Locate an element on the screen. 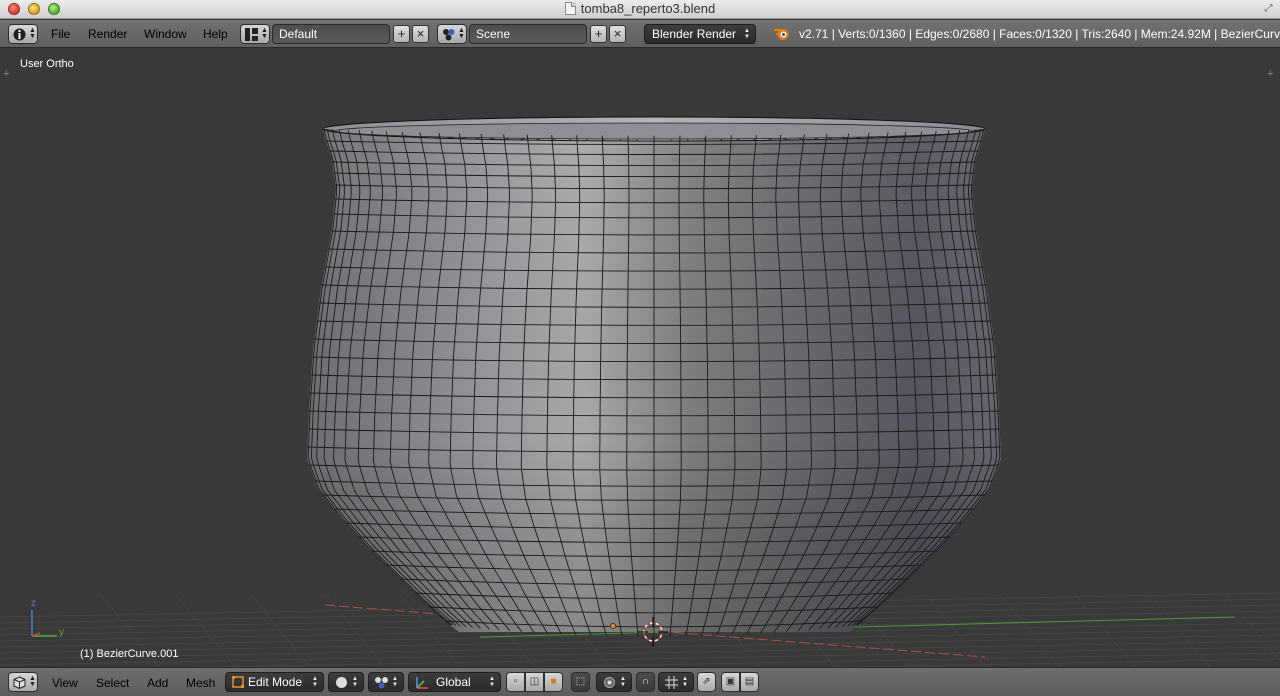 This screenshot has height=696, width=1280. menu-help: Help is located at coordinates (215, 34).